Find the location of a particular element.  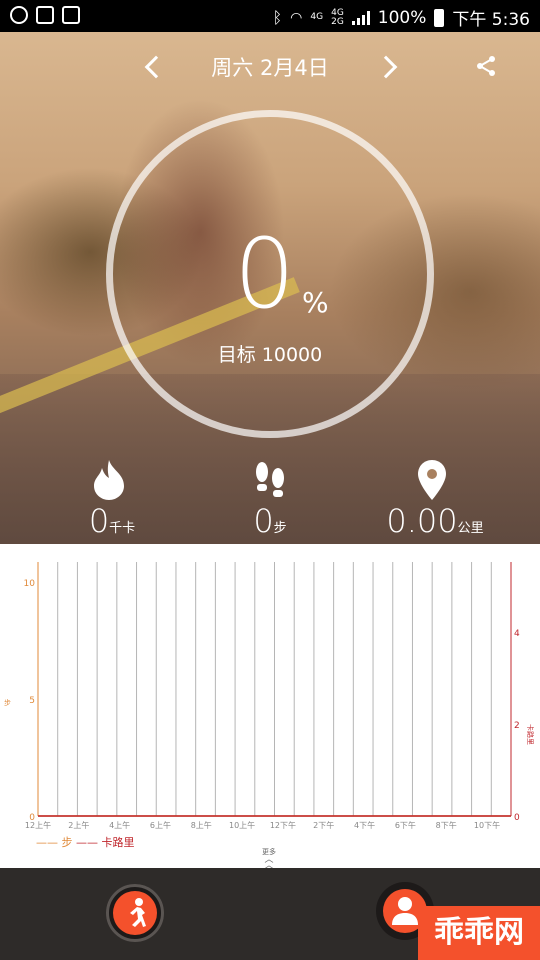

y-right-tick-label: 4 is located at coordinates (517, 634).